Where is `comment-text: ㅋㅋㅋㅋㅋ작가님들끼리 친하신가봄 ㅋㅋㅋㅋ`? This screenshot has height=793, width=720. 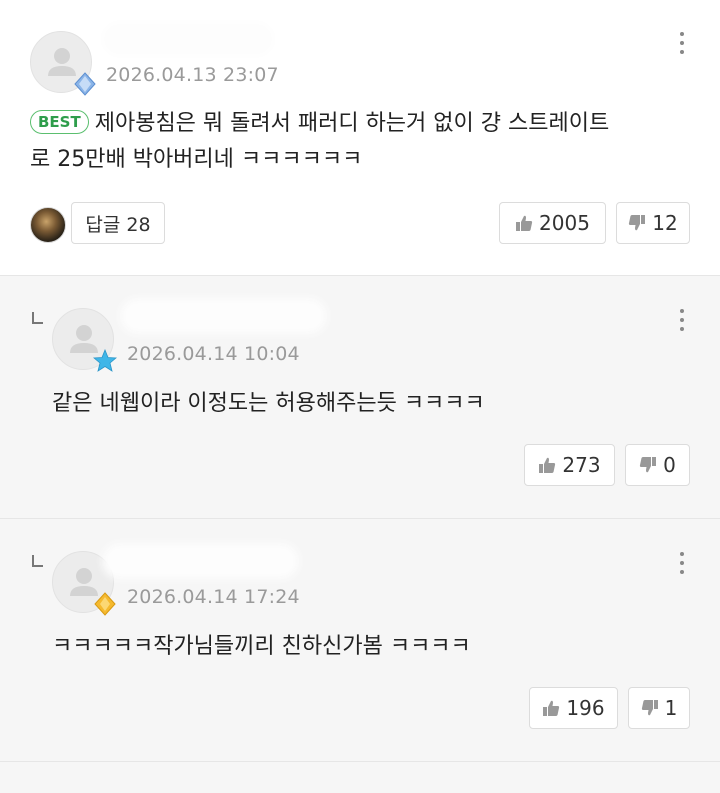 comment-text: ㅋㅋㅋㅋㅋ작가님들끼리 친하신가봄 ㅋㅋㅋㅋ is located at coordinates (261, 646).